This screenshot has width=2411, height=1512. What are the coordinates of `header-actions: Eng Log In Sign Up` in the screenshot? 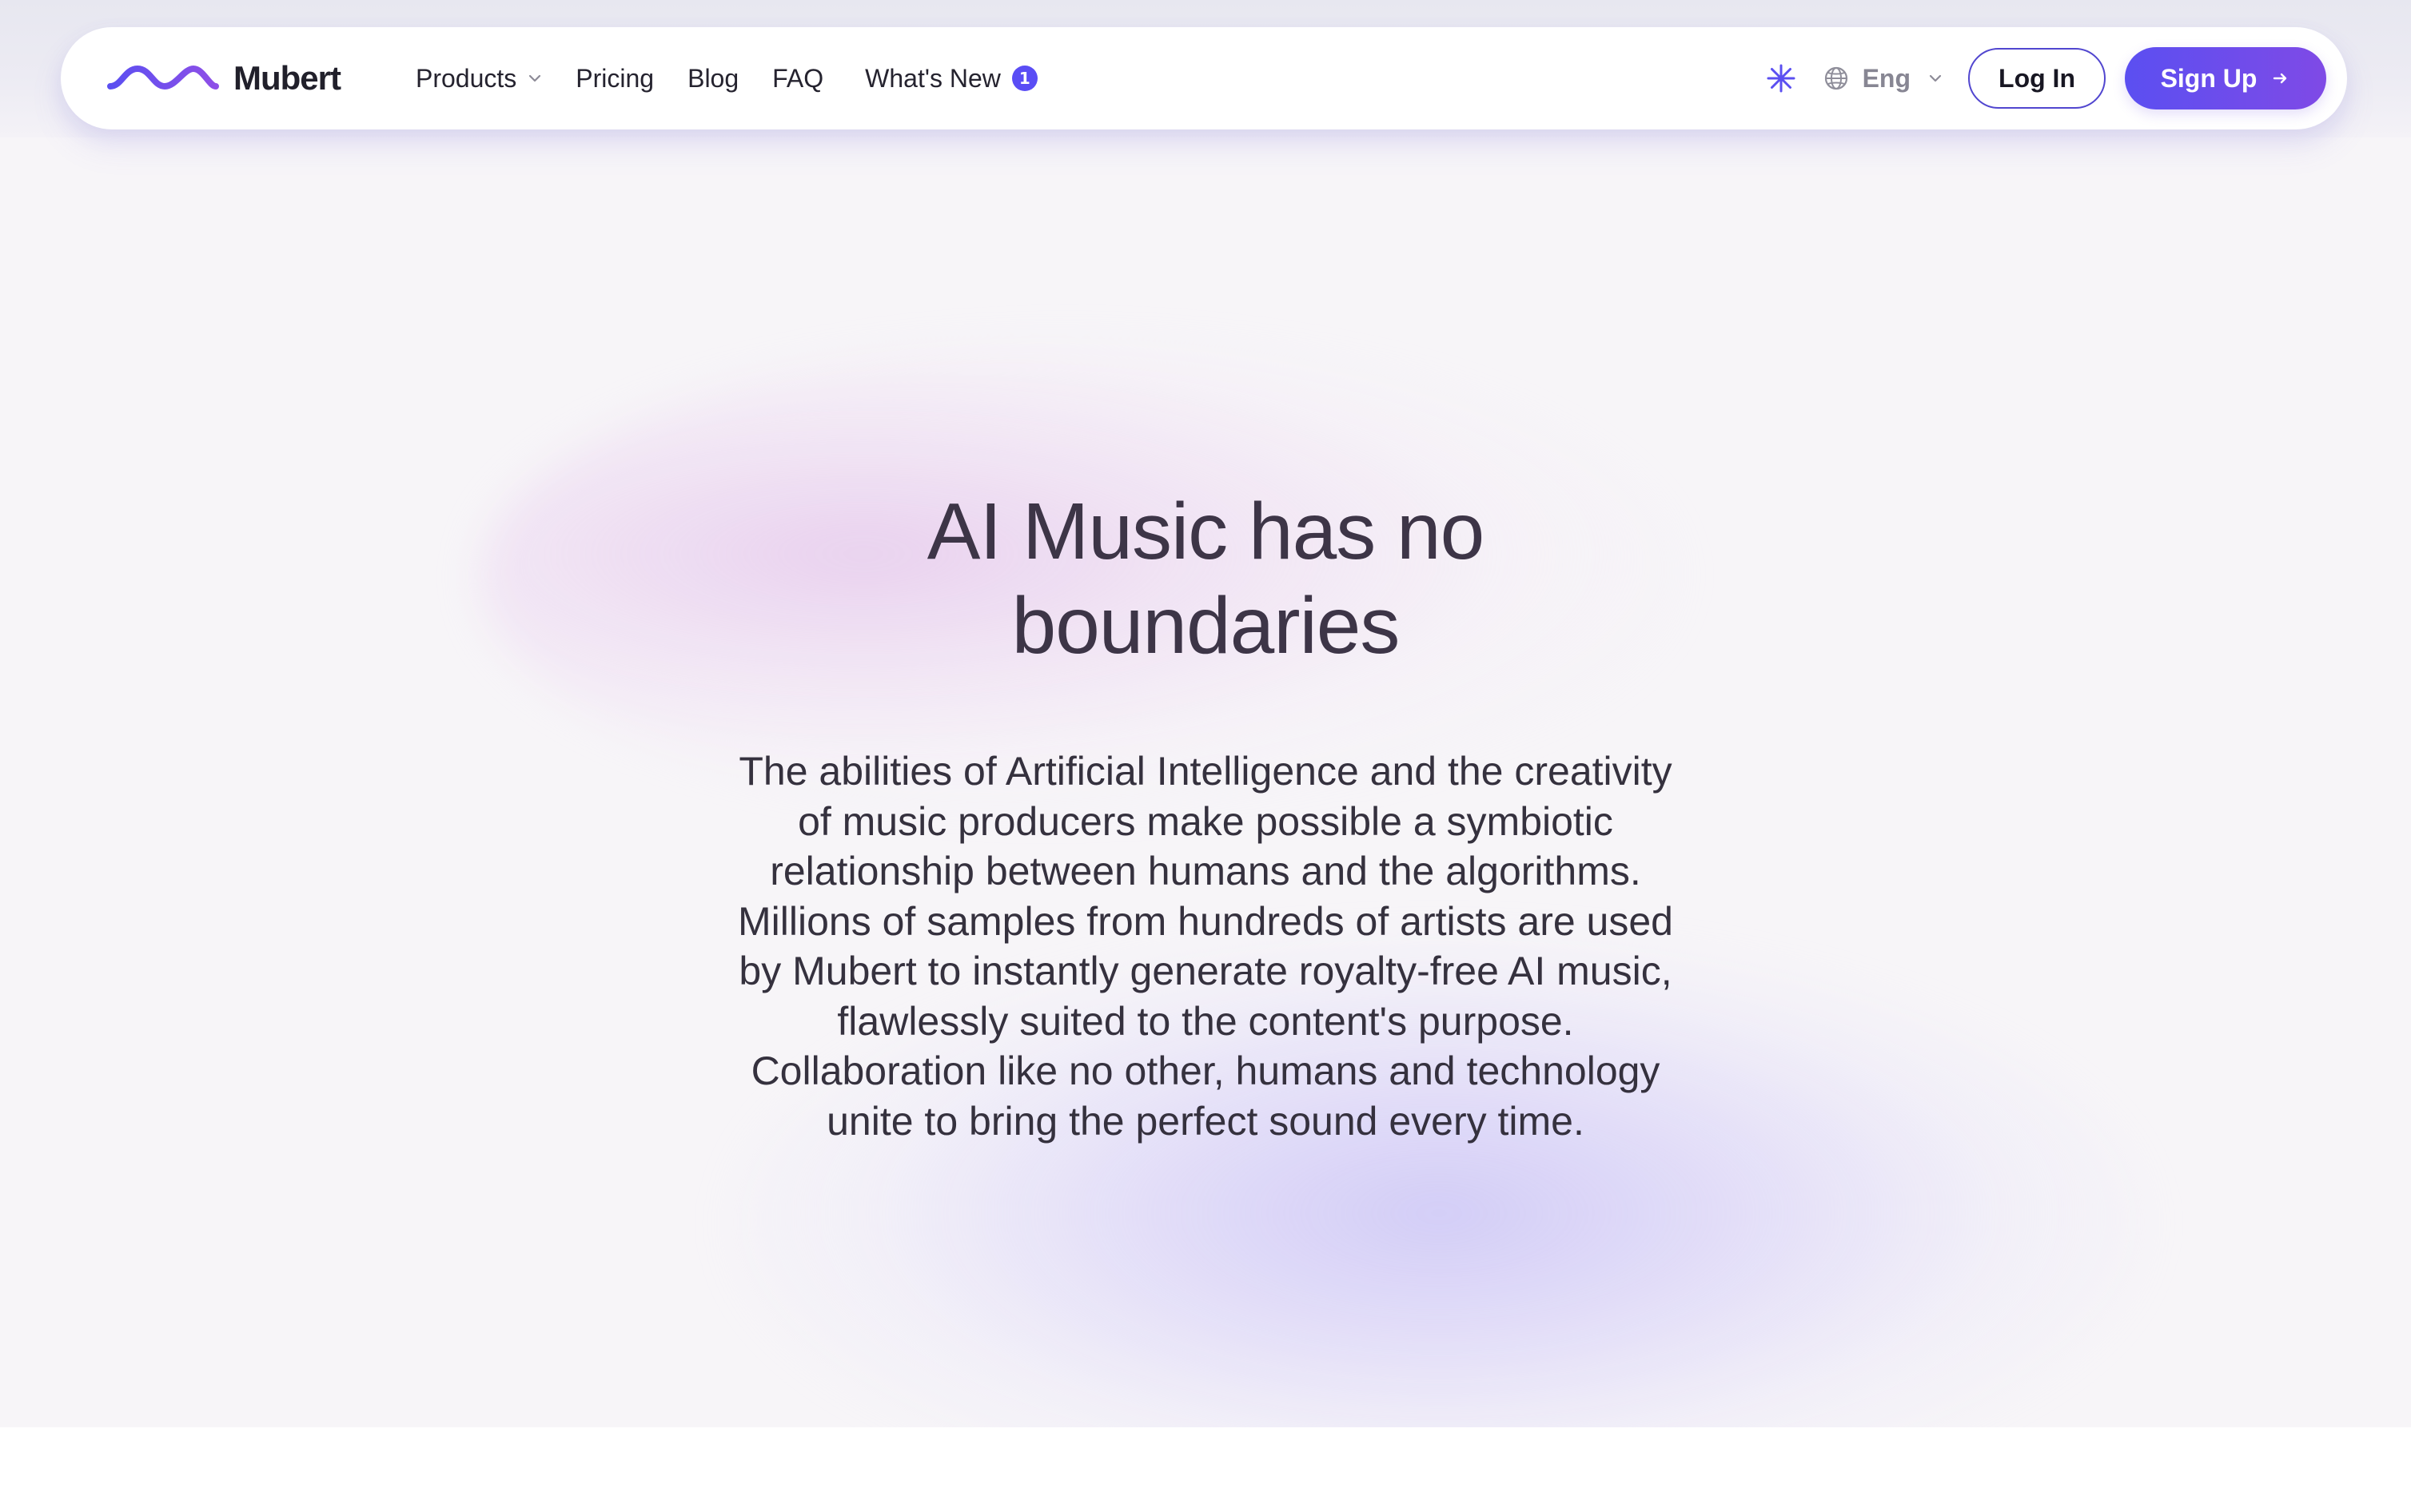 It's located at (2043, 78).